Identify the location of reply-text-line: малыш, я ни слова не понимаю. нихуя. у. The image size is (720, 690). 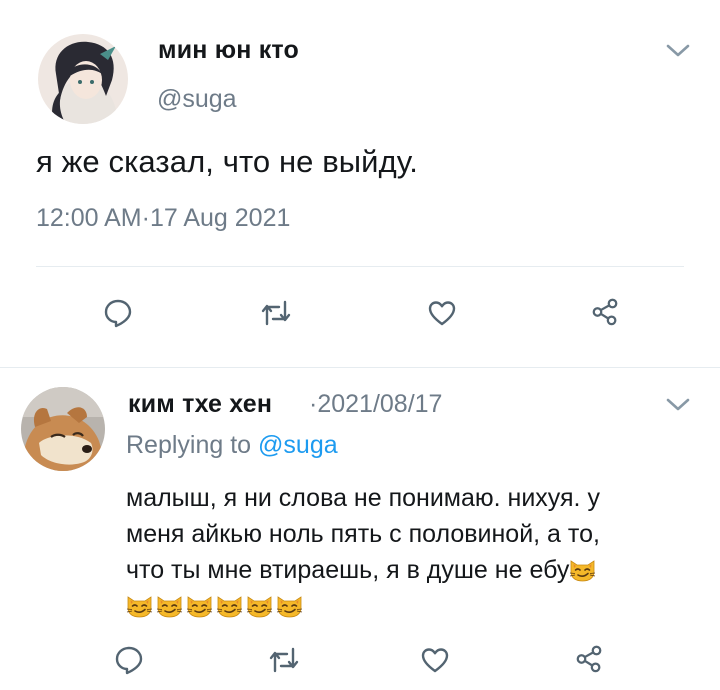
(363, 498).